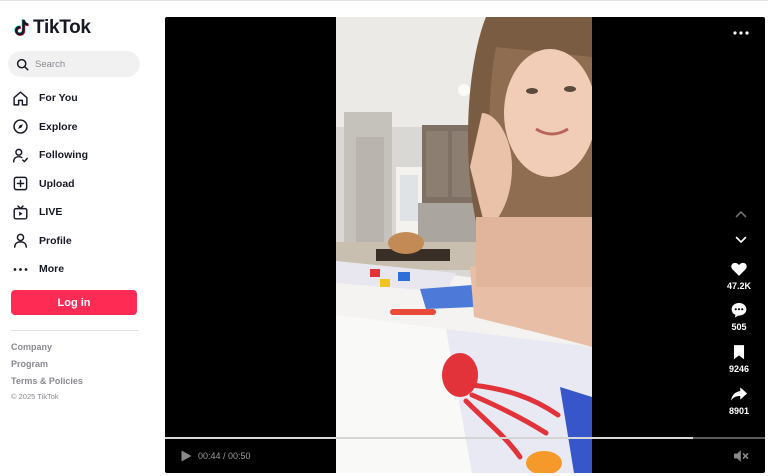 This screenshot has height=476, width=768. I want to click on footer-links: Company Program Terms & Policies, so click(47, 367).